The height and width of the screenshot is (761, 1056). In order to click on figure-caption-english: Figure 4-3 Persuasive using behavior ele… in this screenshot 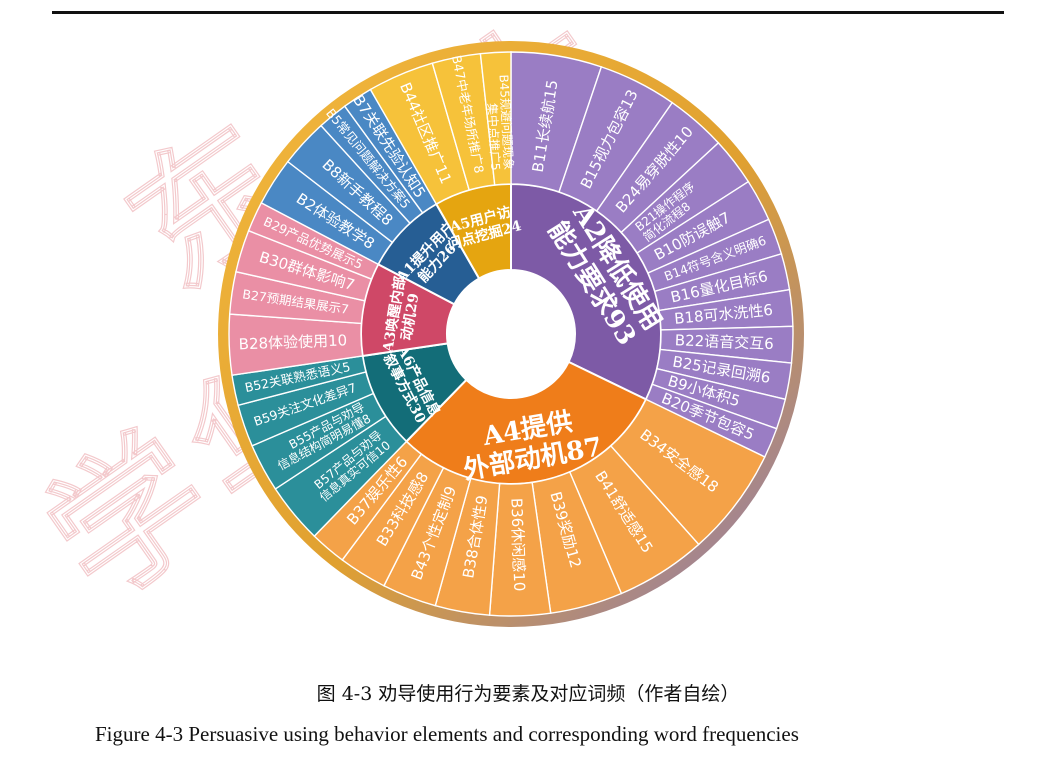, I will do `click(447, 734)`.